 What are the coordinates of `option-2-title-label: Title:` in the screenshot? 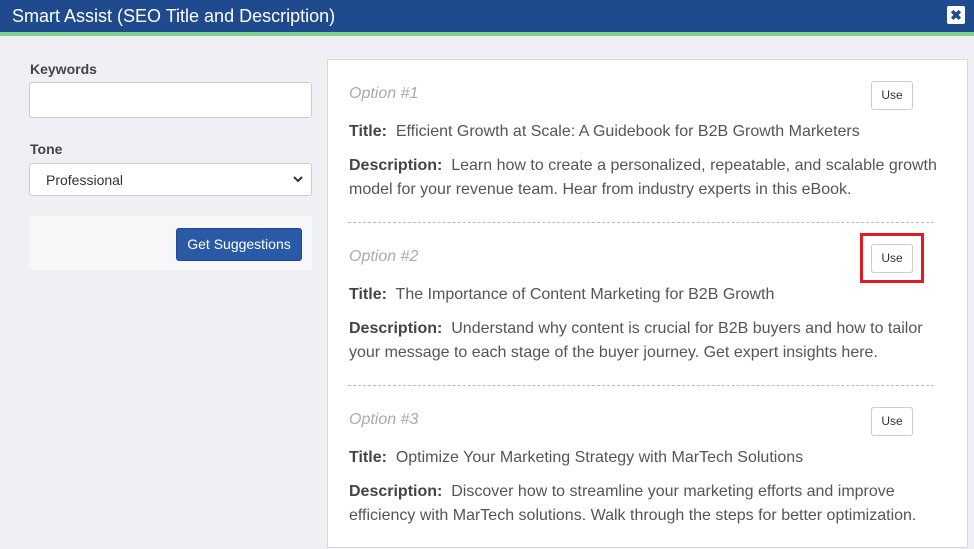 It's located at (368, 294).